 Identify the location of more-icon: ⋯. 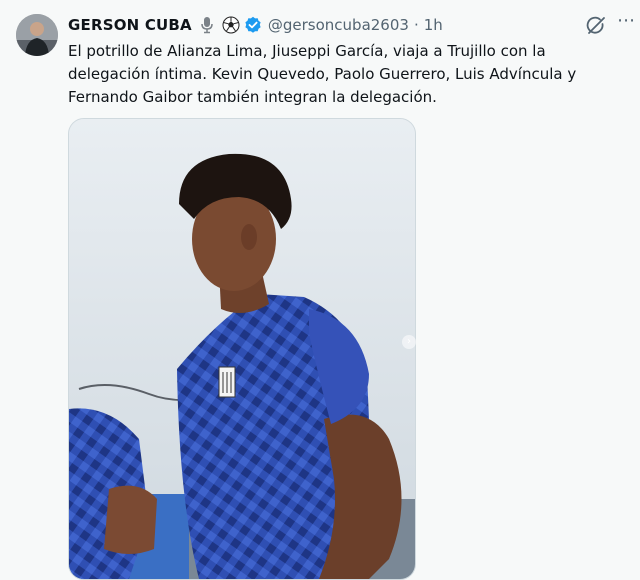
(626, 23).